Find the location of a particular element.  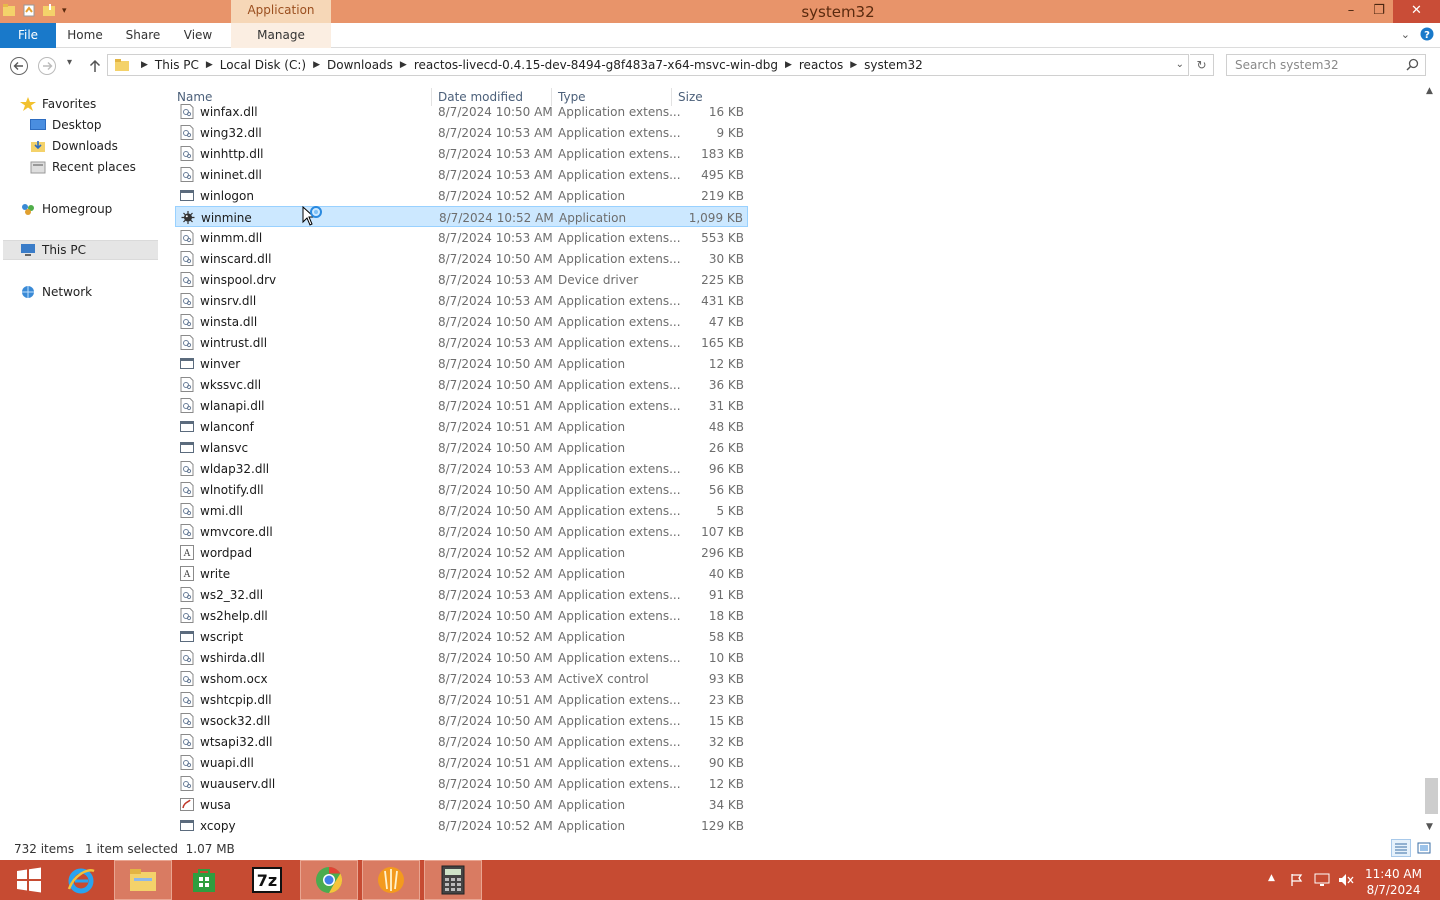

file-row: wlansvc 8/7/2024 10:50 AM Application 26 KB is located at coordinates (461, 447).